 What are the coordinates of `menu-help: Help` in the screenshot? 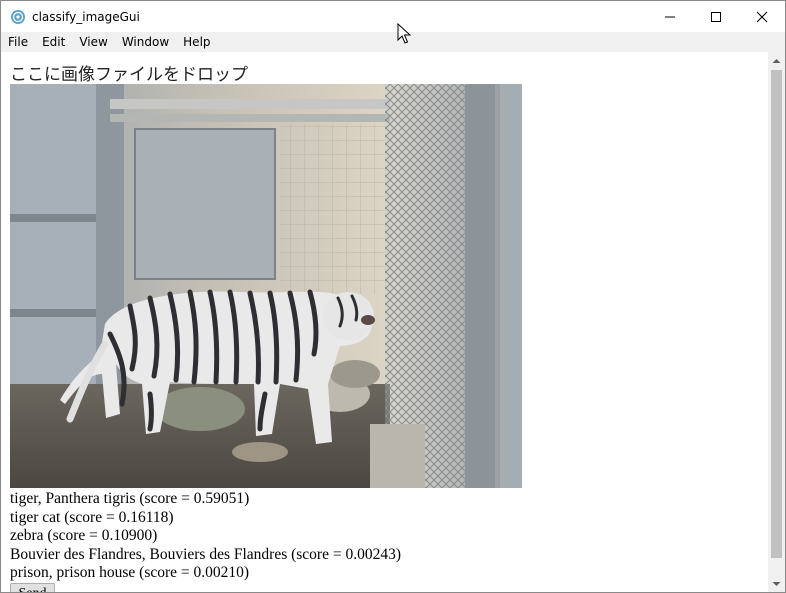 It's located at (196, 42).